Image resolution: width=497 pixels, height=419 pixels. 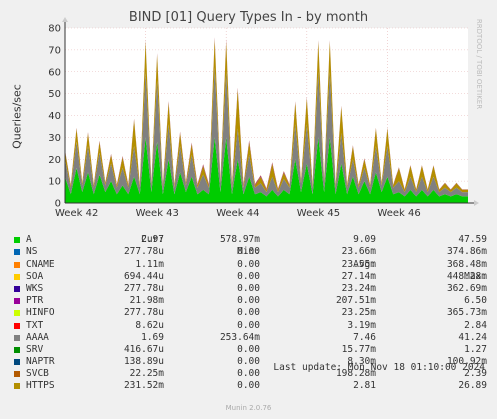 I want to click on legend-name: NAPTR, so click(x=40, y=362).